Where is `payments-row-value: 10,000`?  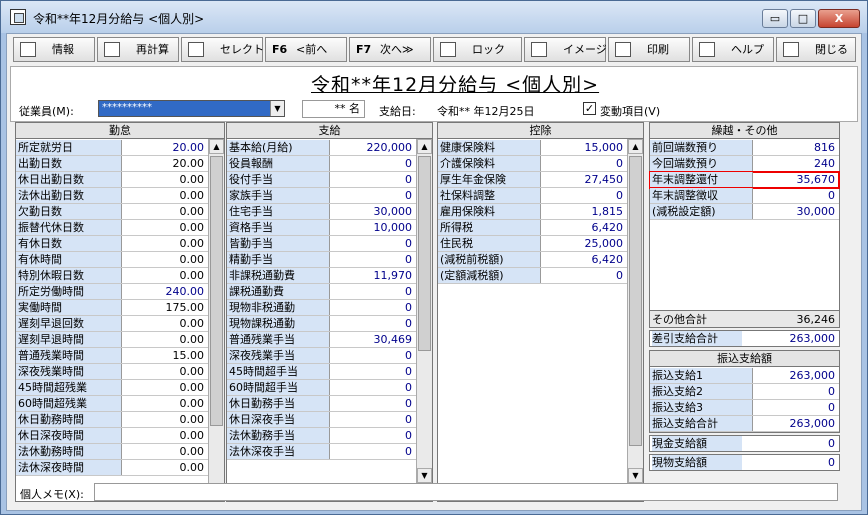
payments-row-value: 10,000 is located at coordinates (373, 227).